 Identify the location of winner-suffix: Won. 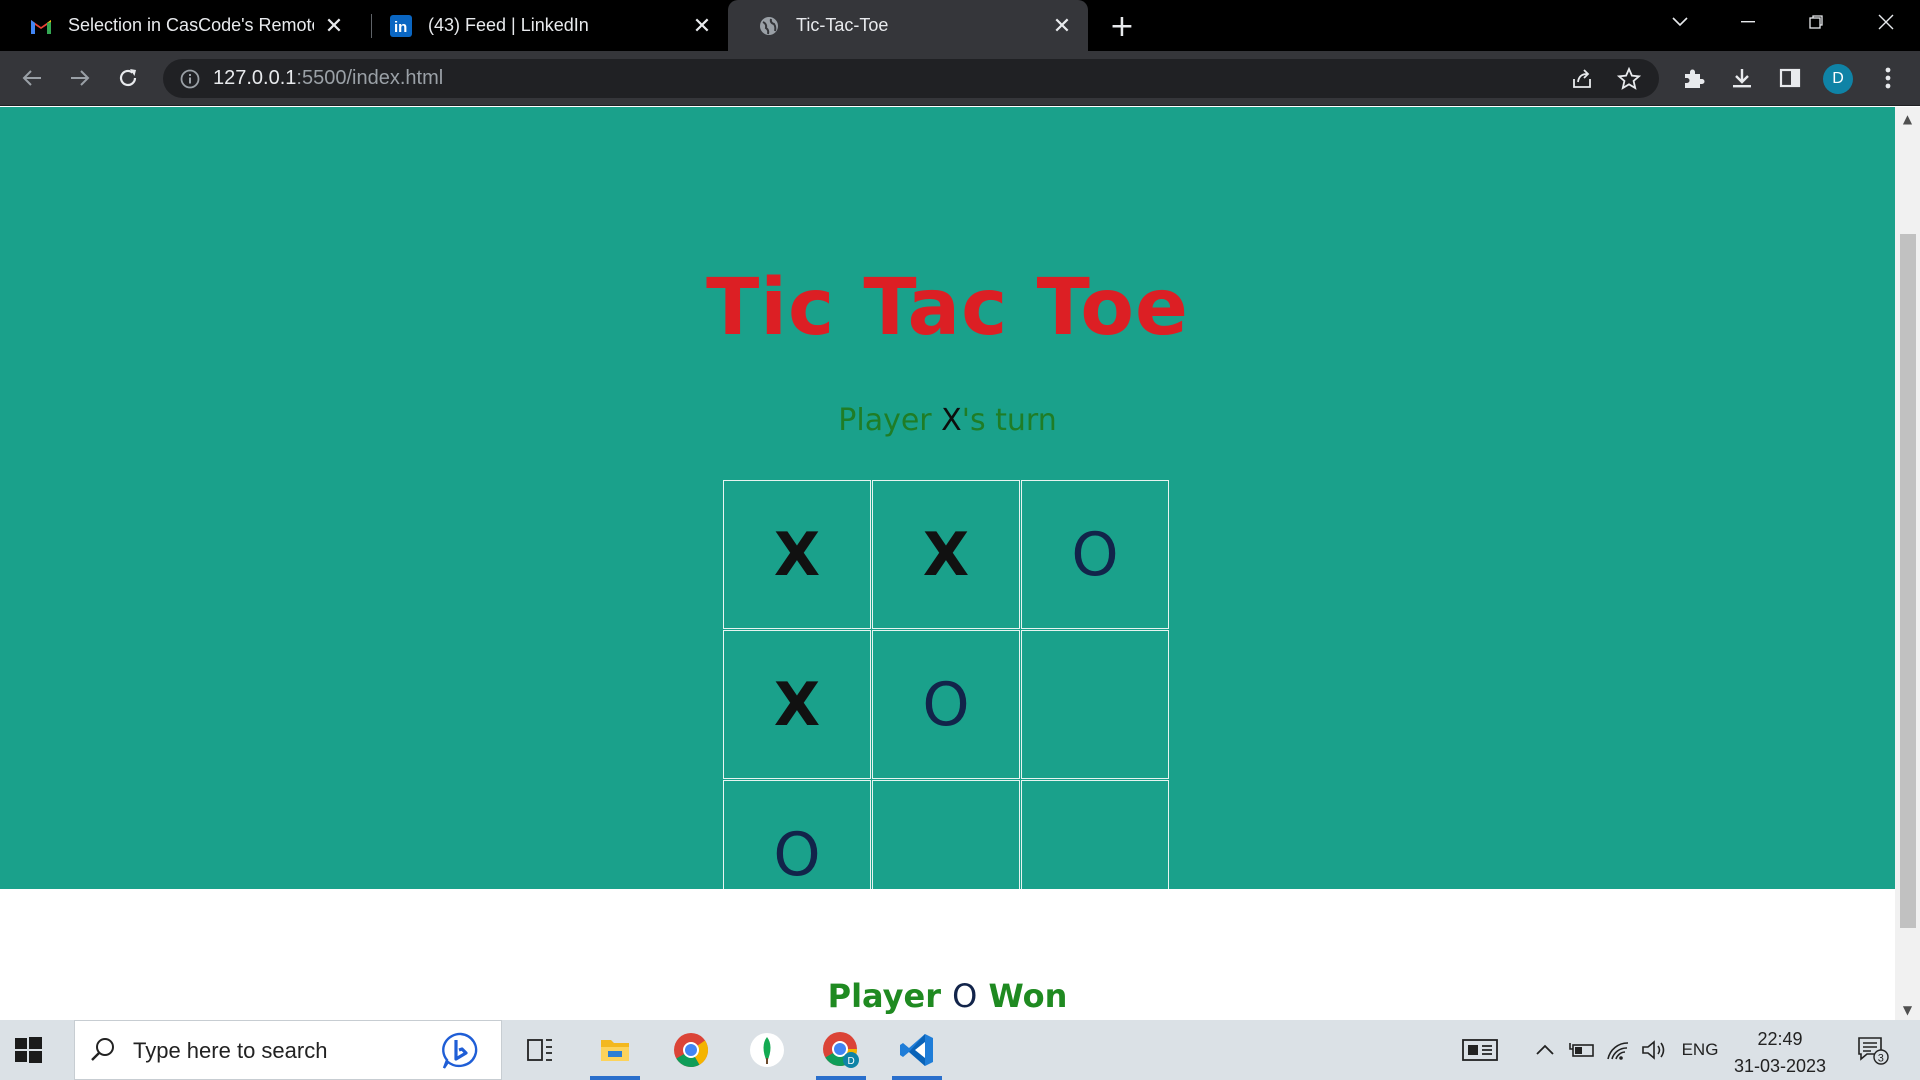
(1022, 996).